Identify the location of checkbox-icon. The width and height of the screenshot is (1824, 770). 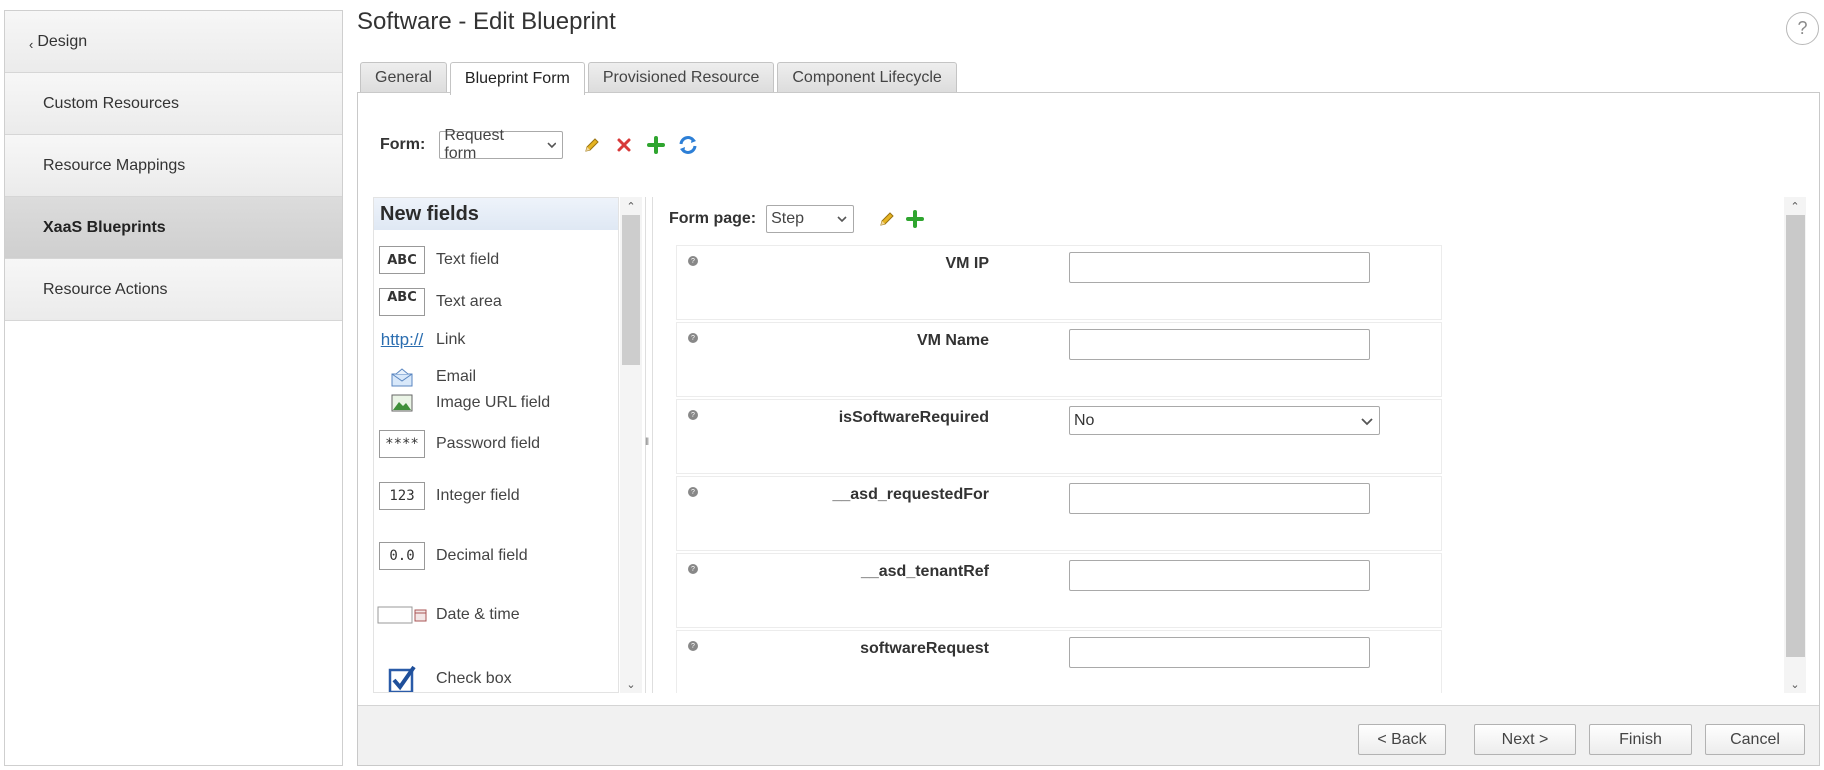
(402, 678).